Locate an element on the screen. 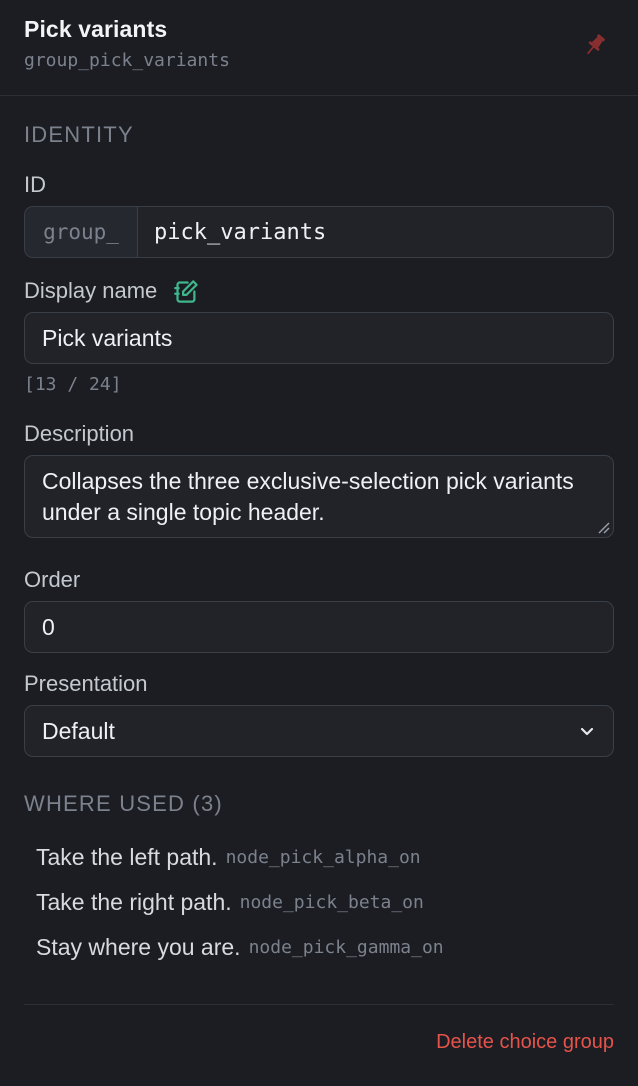  panel-header: Pick variants group_pick_variants is located at coordinates (319, 48).